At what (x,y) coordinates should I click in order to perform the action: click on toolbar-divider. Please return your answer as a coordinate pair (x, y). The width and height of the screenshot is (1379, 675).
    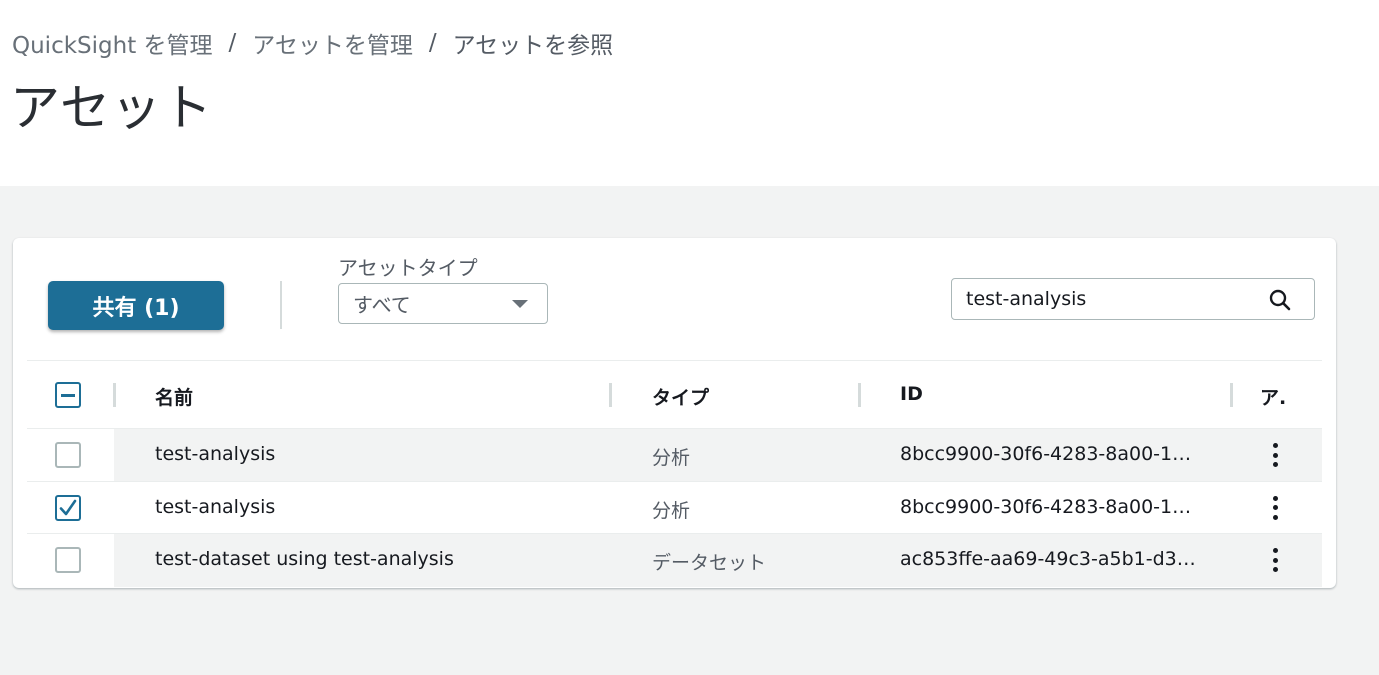
    Looking at the image, I should click on (281, 305).